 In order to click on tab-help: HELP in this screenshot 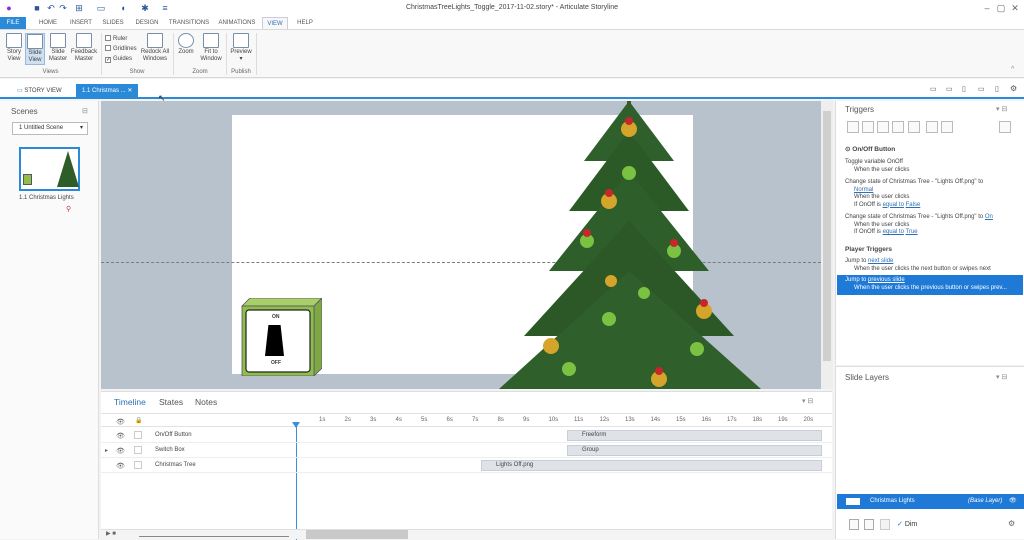, I will do `click(305, 23)`.